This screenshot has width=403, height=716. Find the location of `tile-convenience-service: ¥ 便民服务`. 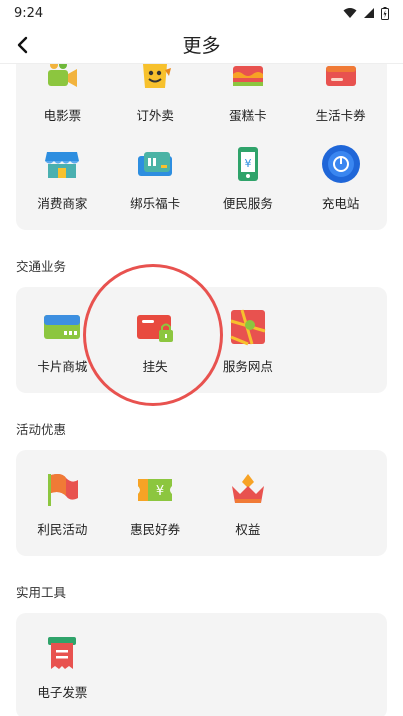

tile-convenience-service: ¥ 便民服务 is located at coordinates (248, 180).